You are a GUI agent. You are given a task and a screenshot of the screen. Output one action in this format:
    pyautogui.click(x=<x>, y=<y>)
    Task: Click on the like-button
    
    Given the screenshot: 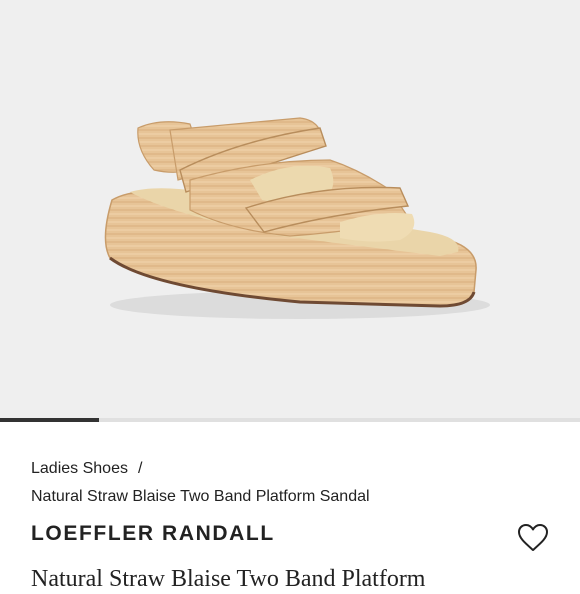 What is the action you would take?
    pyautogui.click(x=533, y=538)
    